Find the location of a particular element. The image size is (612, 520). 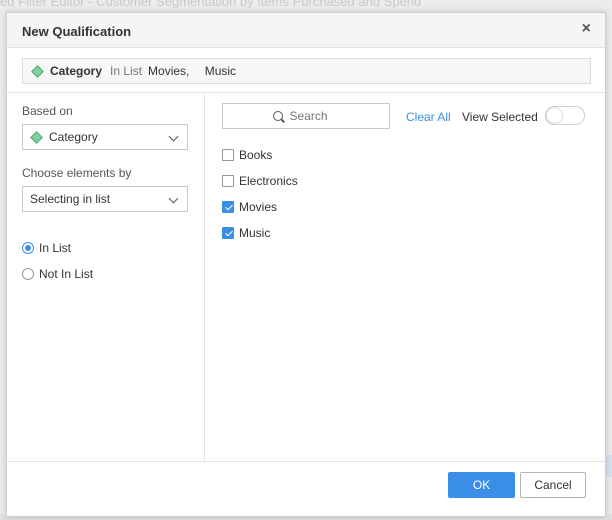

dialog-header: New Qualification × is located at coordinates (306, 30).